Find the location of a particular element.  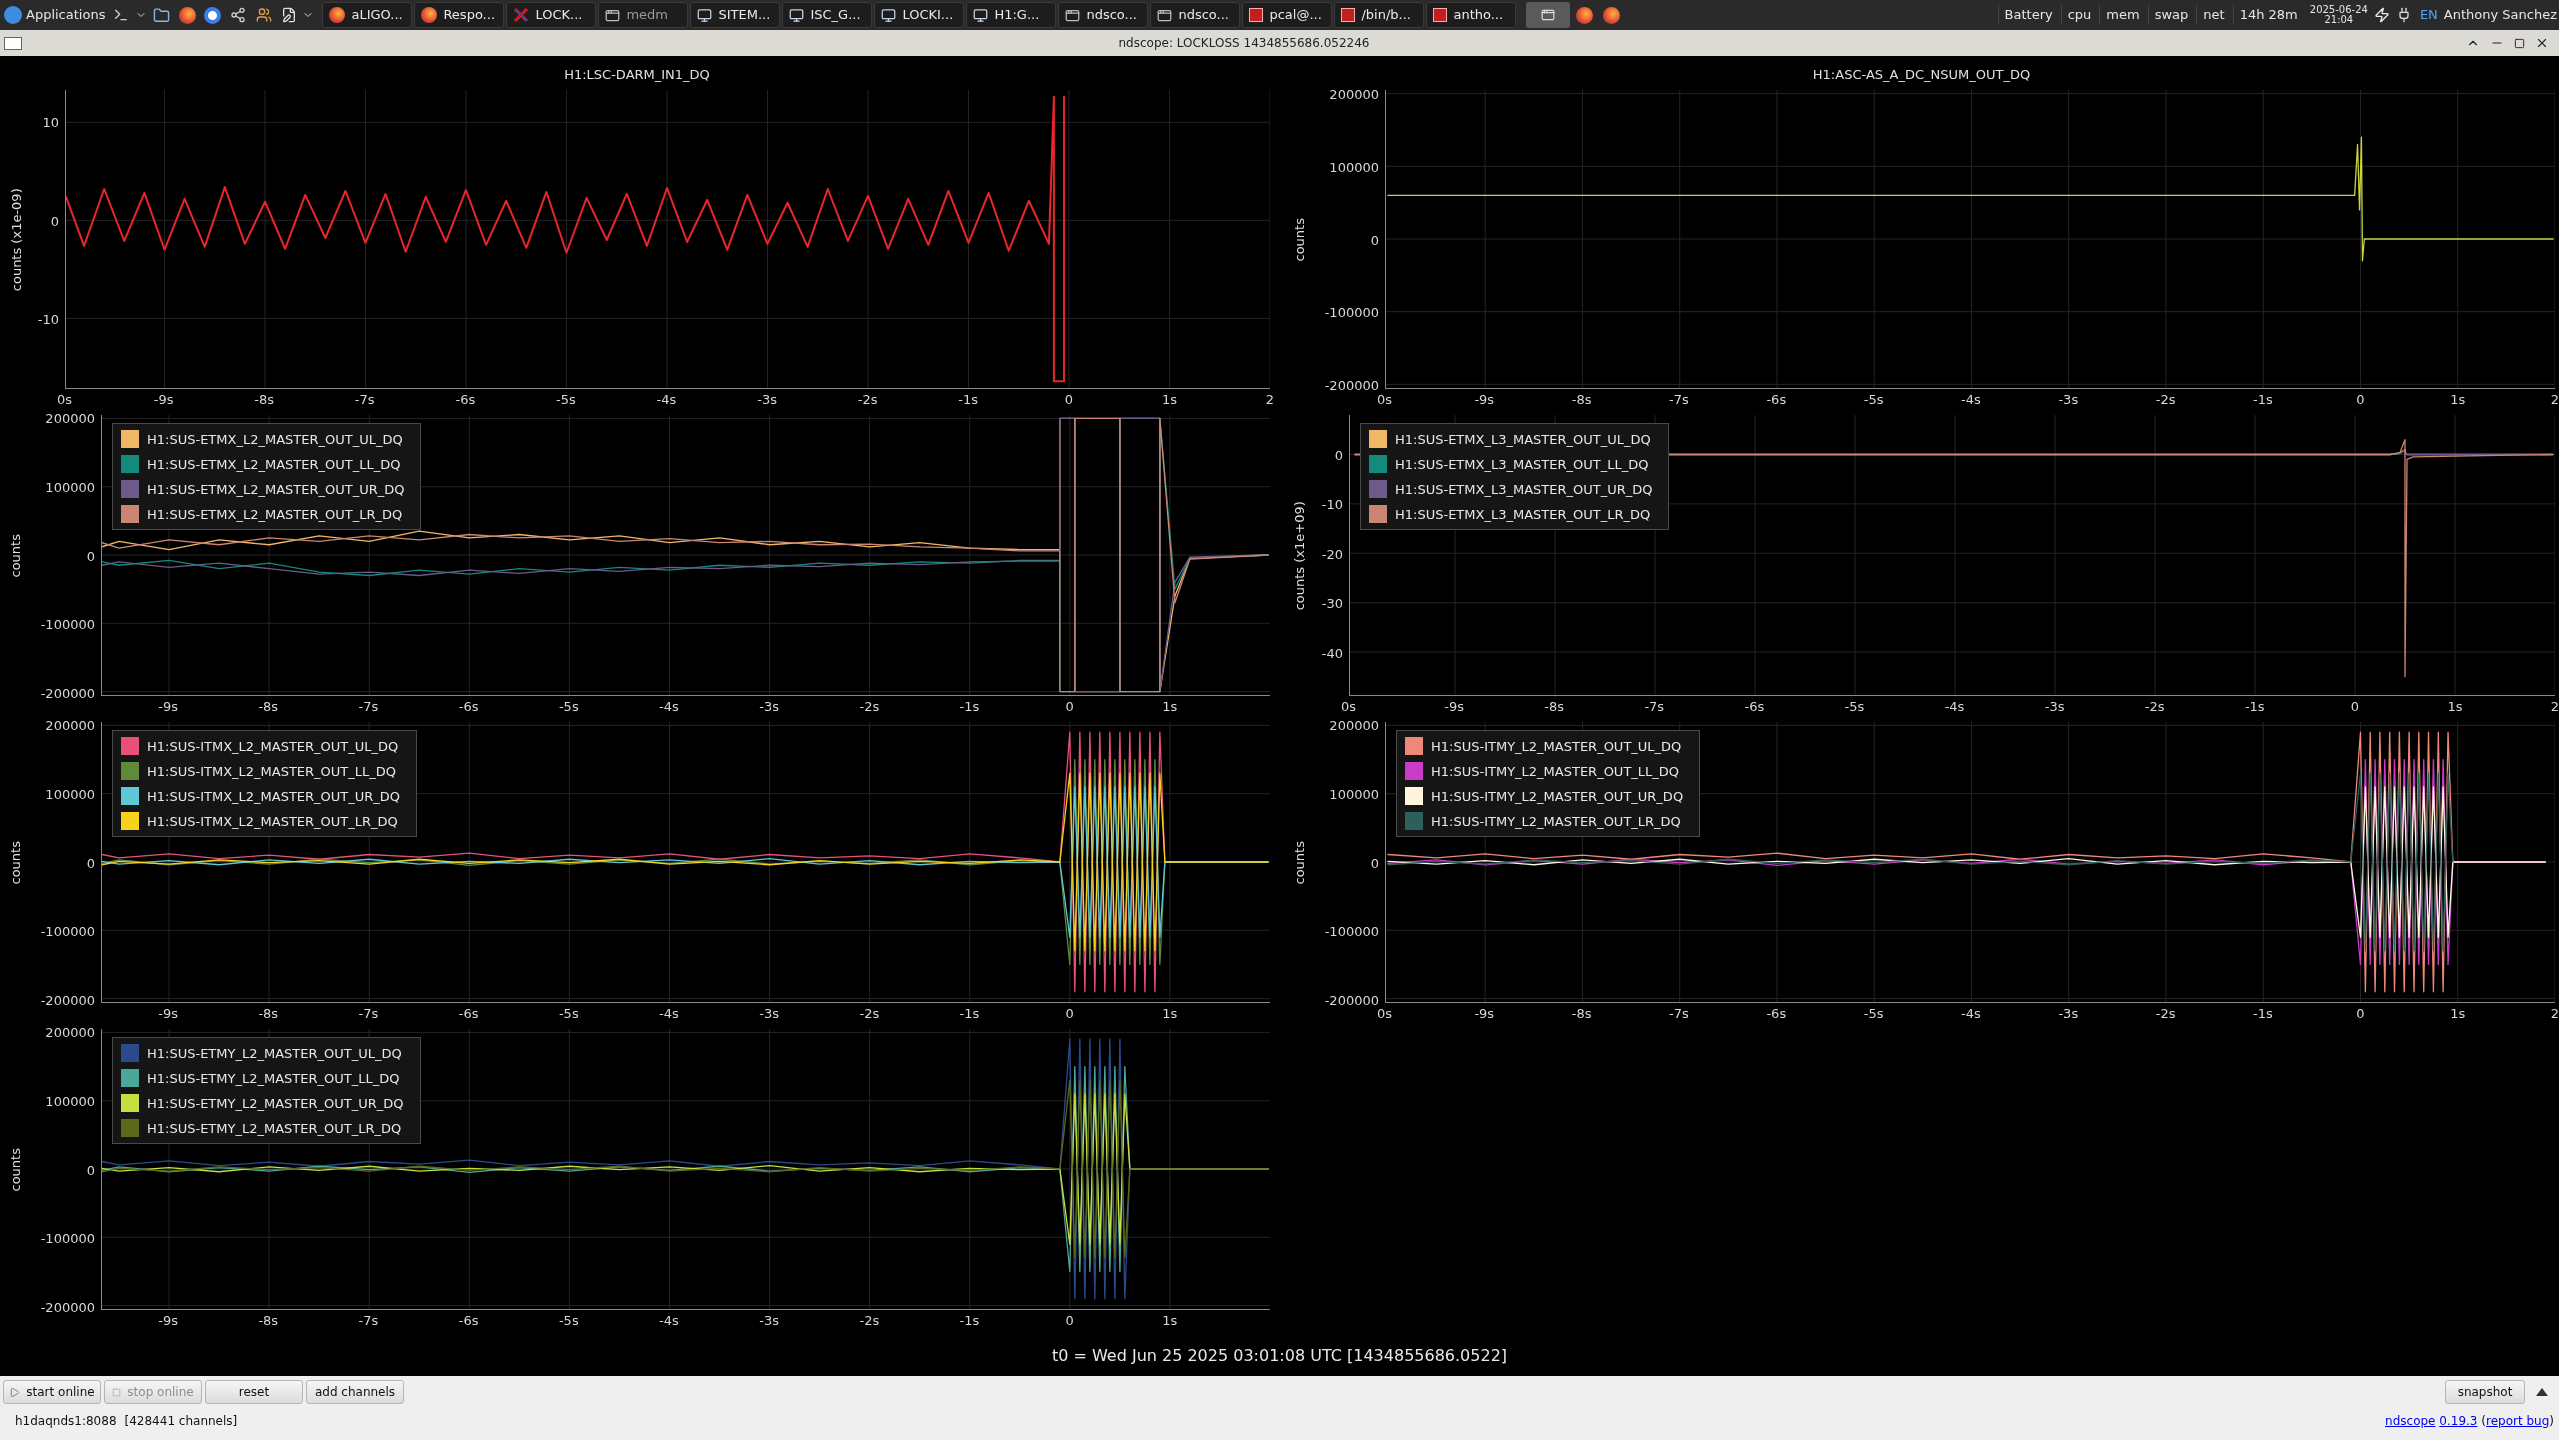

version-text: ndscope 0.19.3 (report bug) is located at coordinates (2470, 1421).